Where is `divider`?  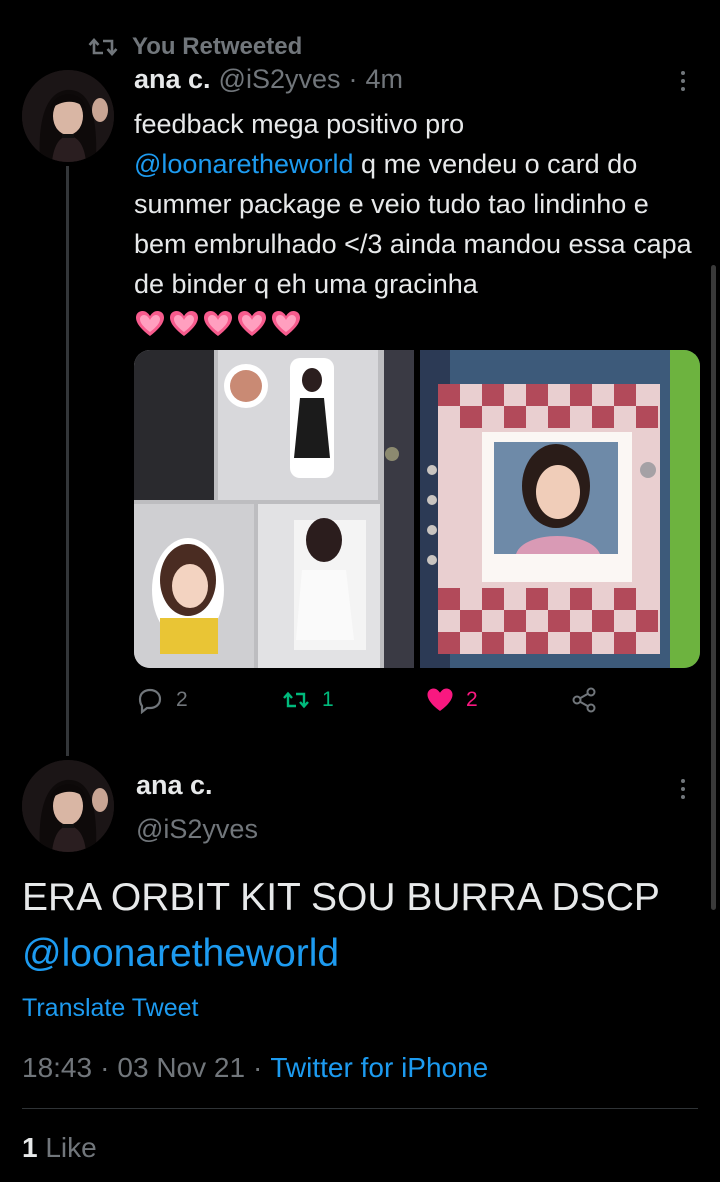
divider is located at coordinates (360, 1108).